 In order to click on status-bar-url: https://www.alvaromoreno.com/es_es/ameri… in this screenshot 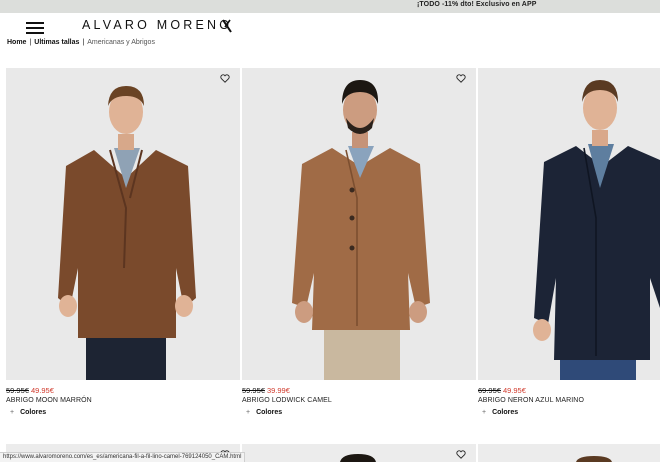, I will do `click(123, 457)`.